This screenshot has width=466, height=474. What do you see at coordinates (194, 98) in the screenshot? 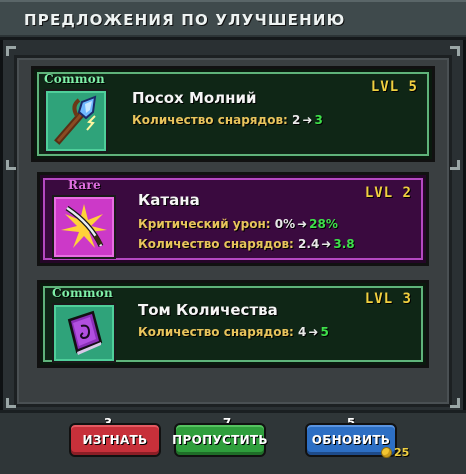
I see `item-name: Посох Молний` at bounding box center [194, 98].